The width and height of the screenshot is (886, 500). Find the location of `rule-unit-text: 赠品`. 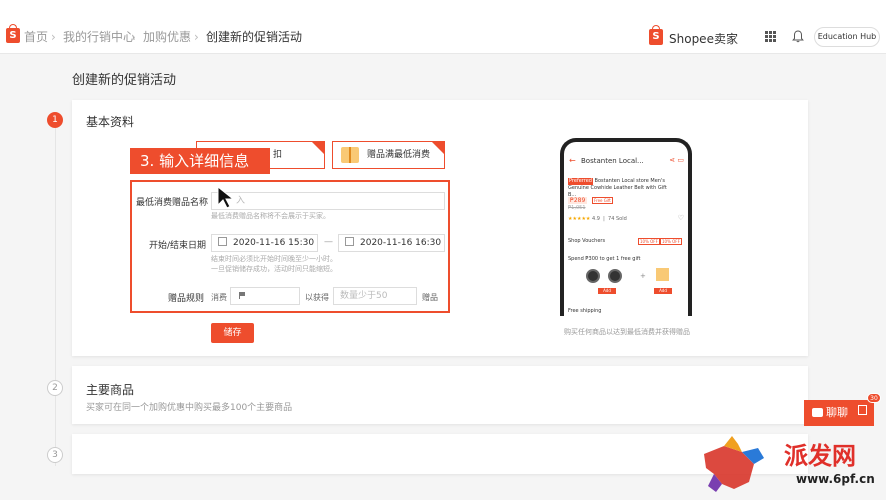

rule-unit-text: 赠品 is located at coordinates (430, 297).